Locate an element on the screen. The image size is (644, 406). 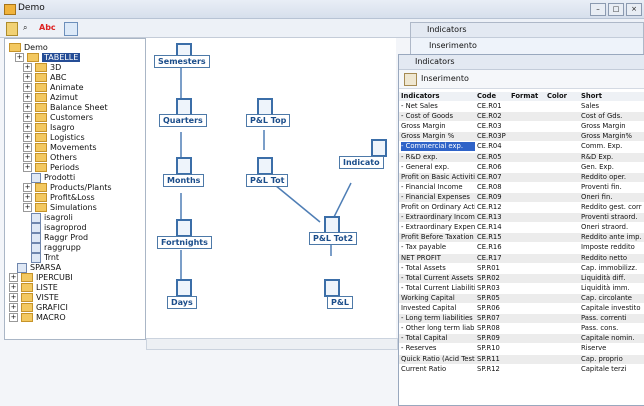
table-cell: Cap. circolante is located at coordinates (606, 297).